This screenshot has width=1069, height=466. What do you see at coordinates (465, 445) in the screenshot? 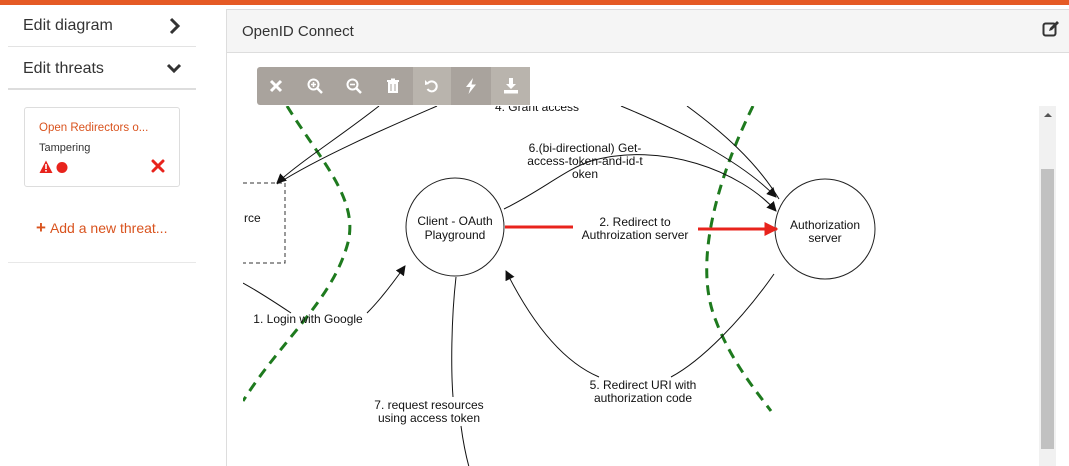
I see `flow-7-line-b` at bounding box center [465, 445].